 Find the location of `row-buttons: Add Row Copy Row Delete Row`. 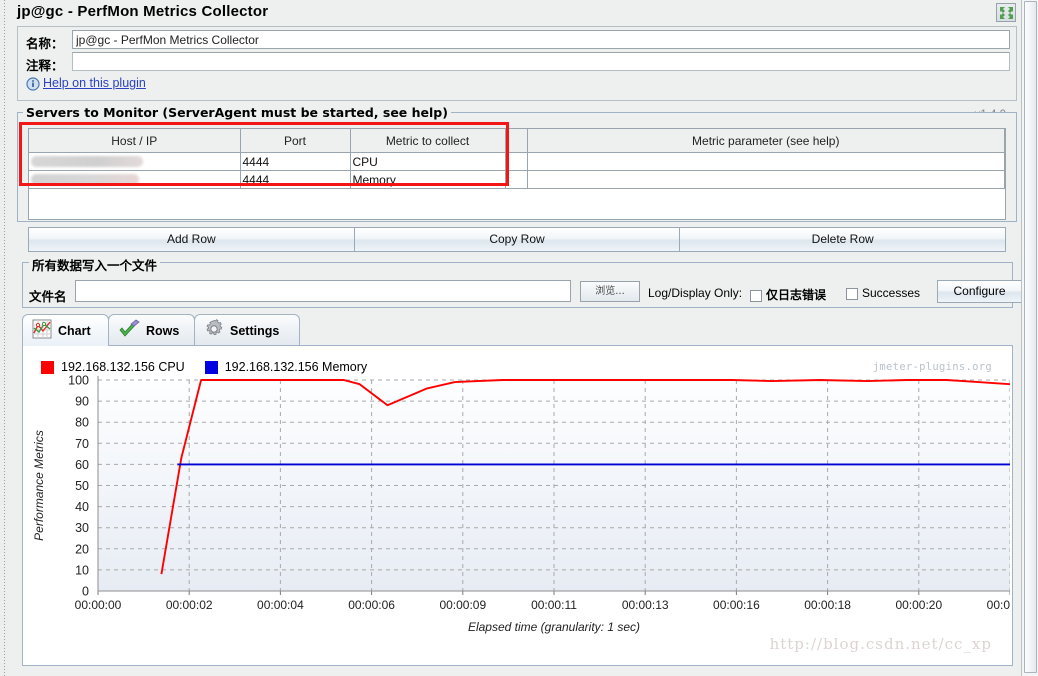

row-buttons: Add Row Copy Row Delete Row is located at coordinates (517, 239).